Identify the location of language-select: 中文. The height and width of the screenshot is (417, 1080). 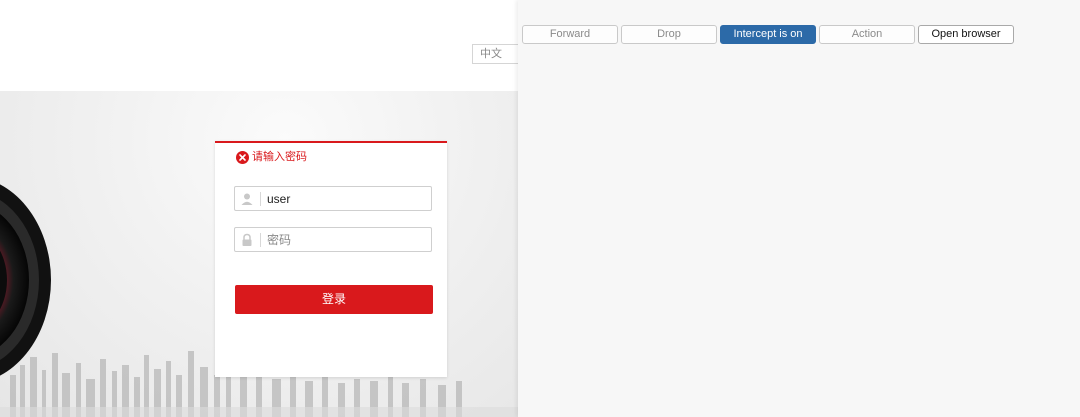
(495, 54).